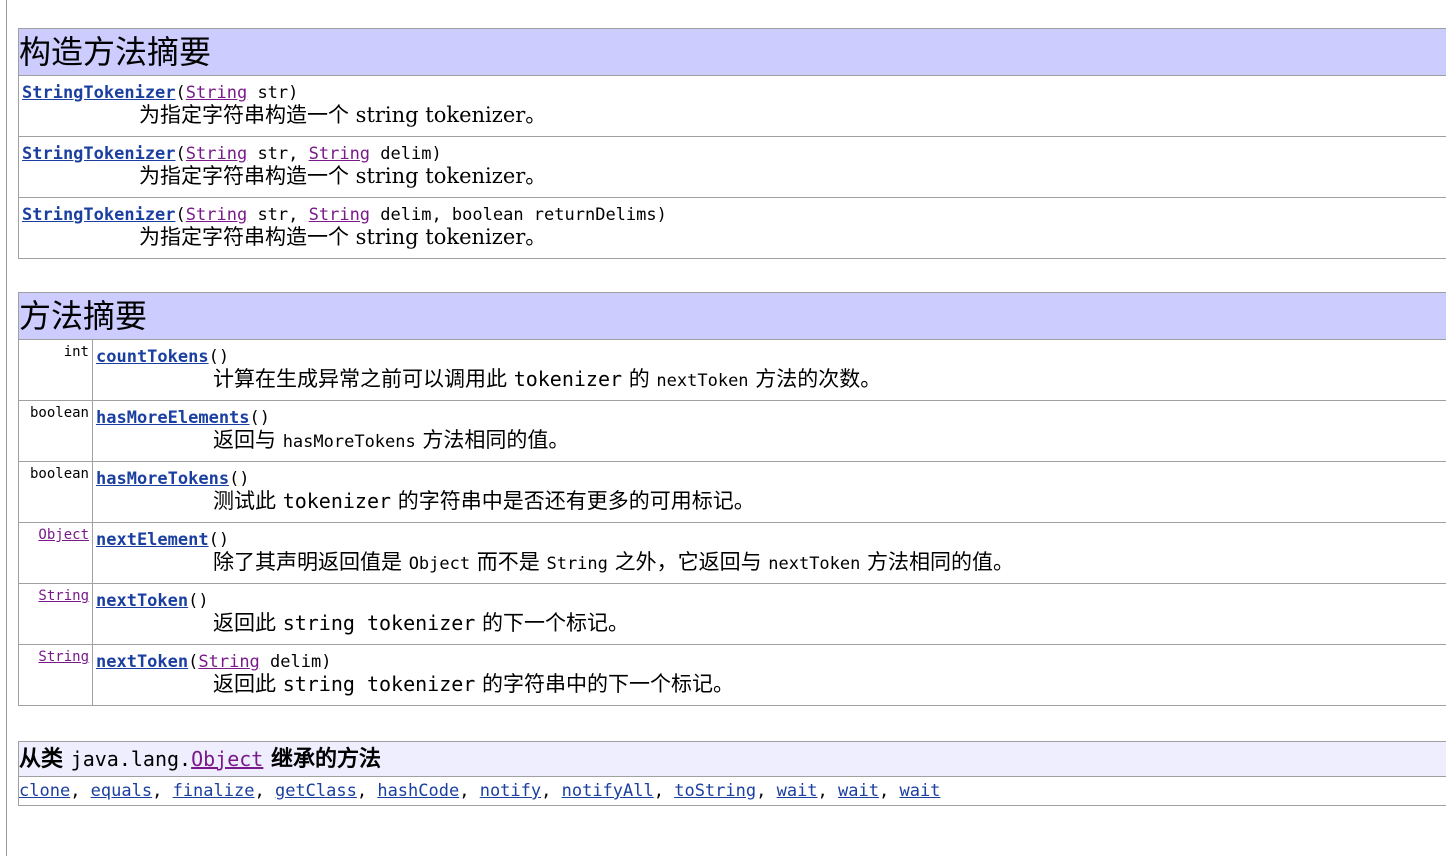  Describe the element at coordinates (55, 370) in the screenshot. I see `return-type-cell: int` at that location.